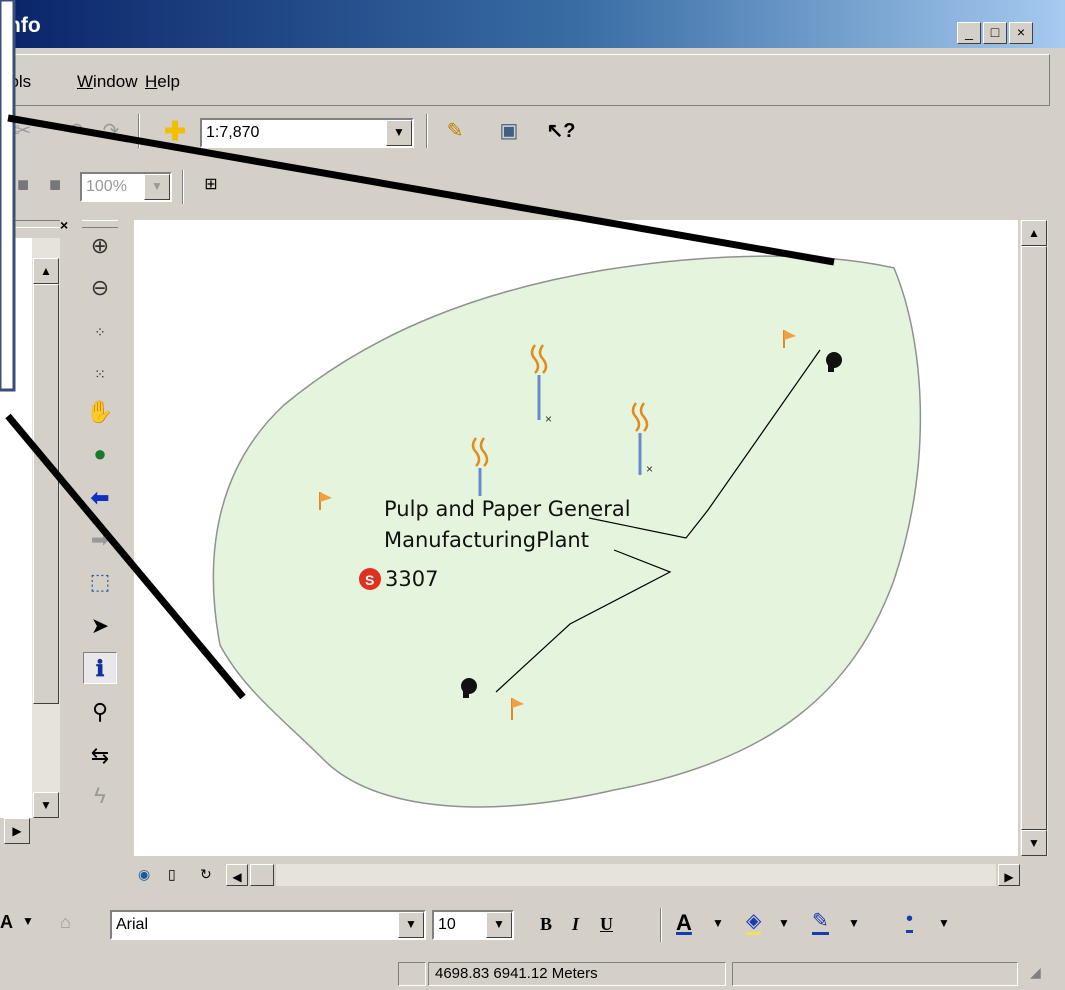 This screenshot has height=990, width=1065. I want to click on select-elements-icon: ➤, so click(100, 626).